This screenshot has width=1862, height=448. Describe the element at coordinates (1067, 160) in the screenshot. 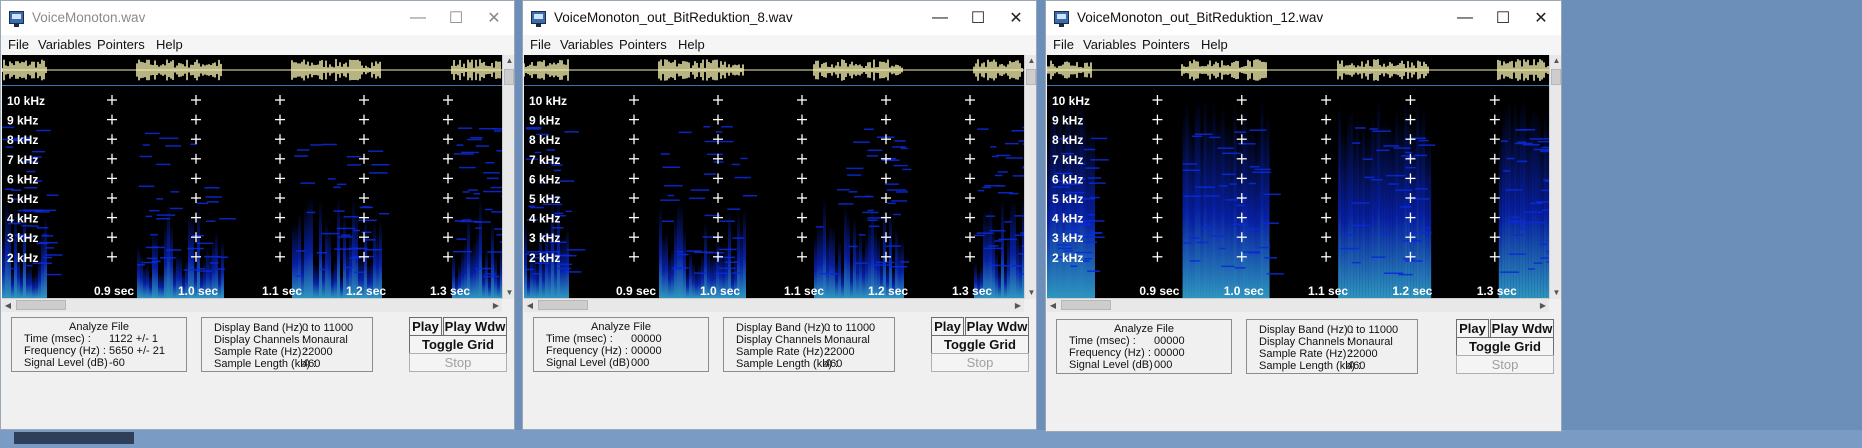

I see `frequency-label: 7 kHz` at that location.